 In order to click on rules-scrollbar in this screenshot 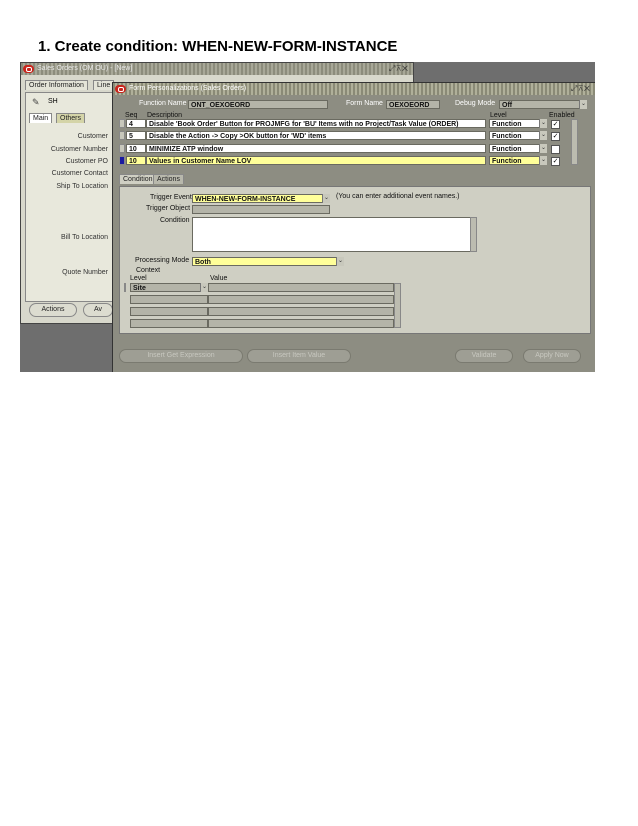, I will do `click(574, 142)`.